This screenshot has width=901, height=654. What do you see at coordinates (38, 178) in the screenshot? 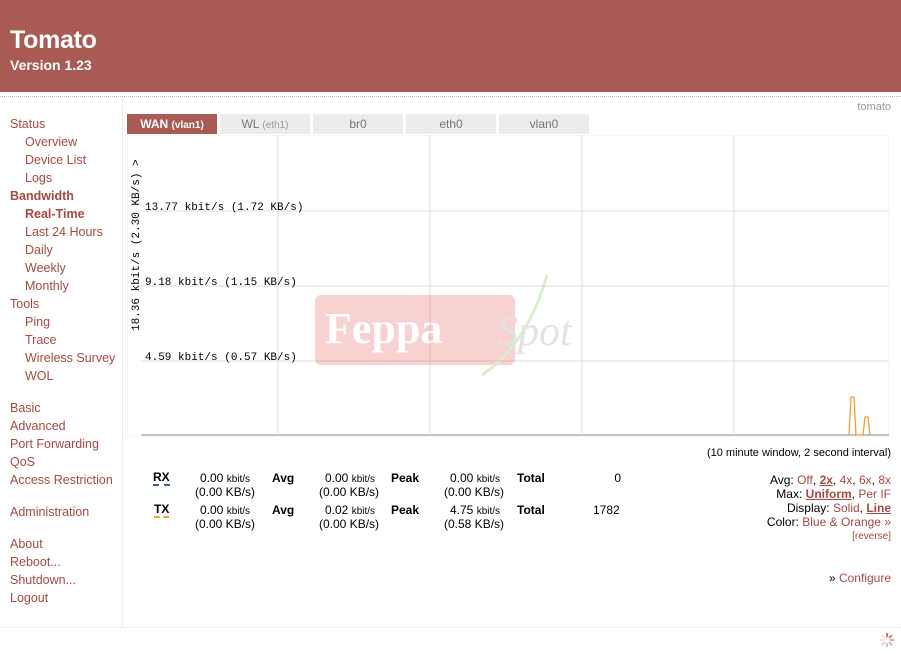
I see `sidebar-item-logs: Logs` at bounding box center [38, 178].